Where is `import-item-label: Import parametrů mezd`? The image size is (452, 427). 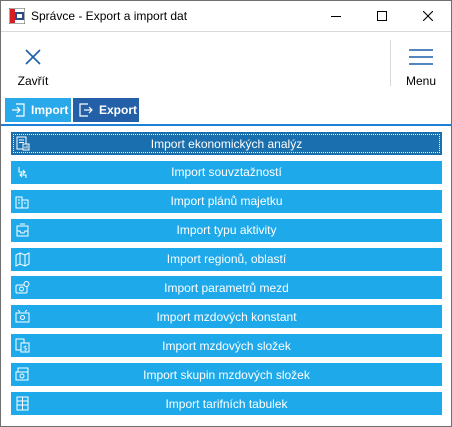
import-item-label: Import parametrů mezd is located at coordinates (226, 287).